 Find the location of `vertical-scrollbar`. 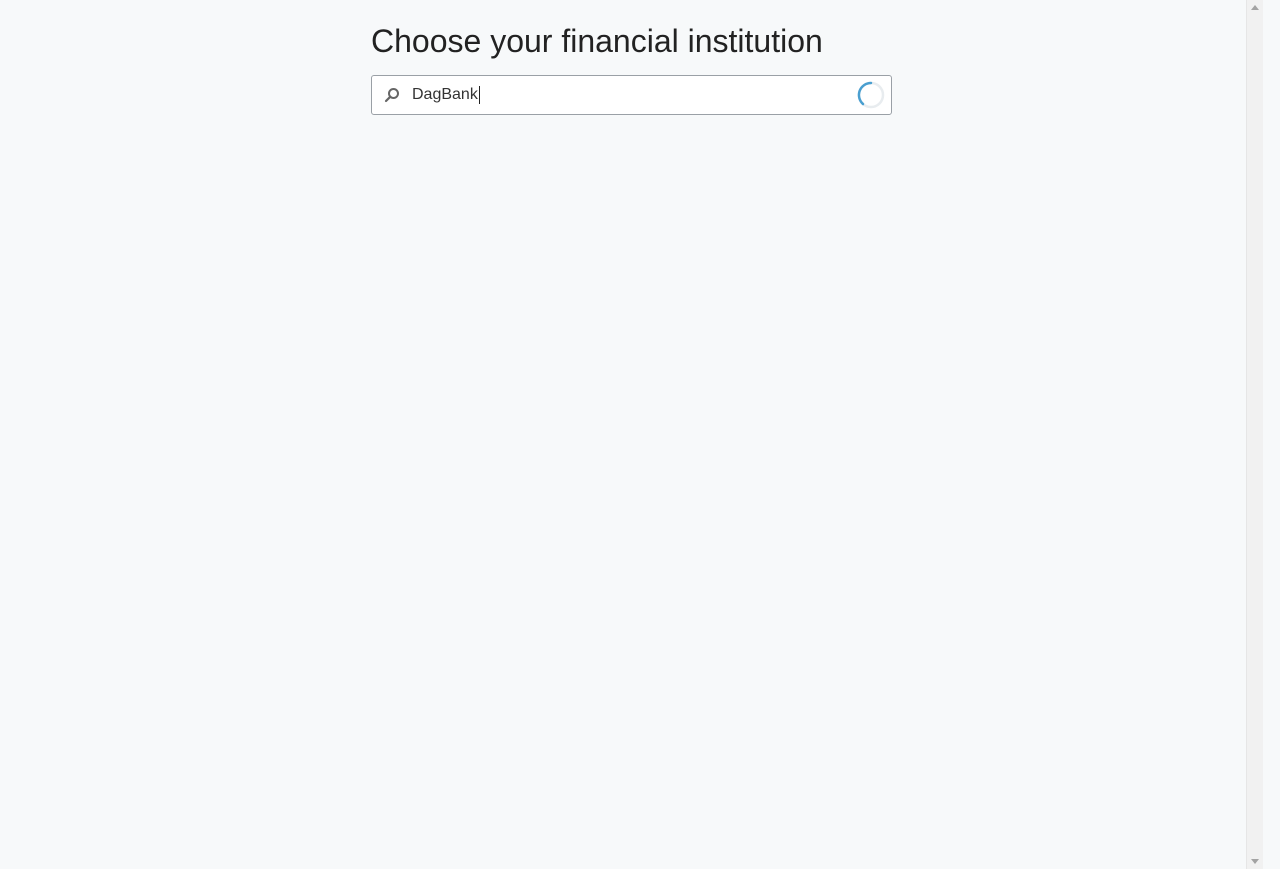

vertical-scrollbar is located at coordinates (1254, 434).